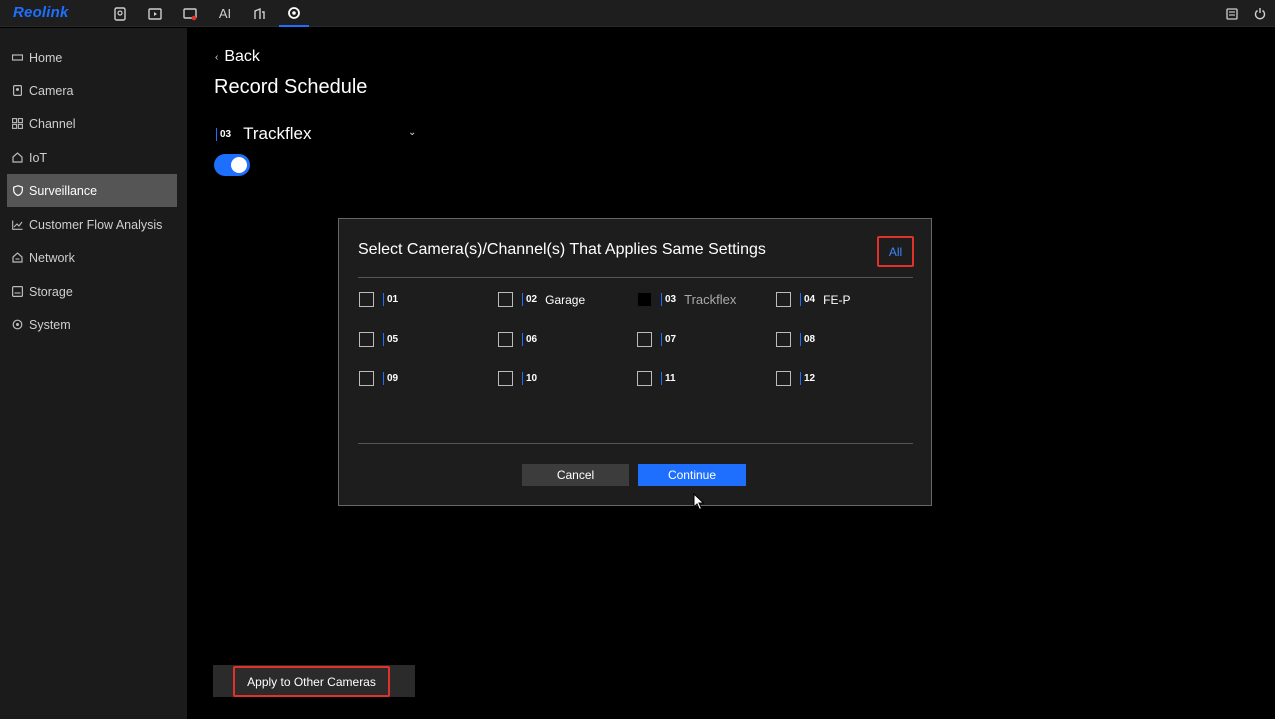  Describe the element at coordinates (412, 132) in the screenshot. I see `chevron-down-icon: ⌄` at that location.